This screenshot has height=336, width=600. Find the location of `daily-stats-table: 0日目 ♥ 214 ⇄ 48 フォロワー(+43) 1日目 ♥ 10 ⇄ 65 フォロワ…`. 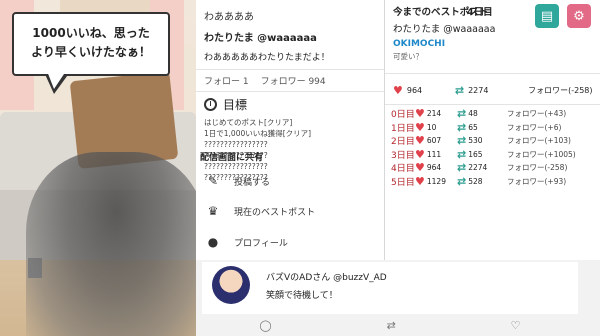

daily-stats-table: 0日目 ♥ 214 ⇄ 48 フォロワー(+43) 1日目 ♥ 10 ⇄ 65 フォロワ… is located at coordinates (492, 146).